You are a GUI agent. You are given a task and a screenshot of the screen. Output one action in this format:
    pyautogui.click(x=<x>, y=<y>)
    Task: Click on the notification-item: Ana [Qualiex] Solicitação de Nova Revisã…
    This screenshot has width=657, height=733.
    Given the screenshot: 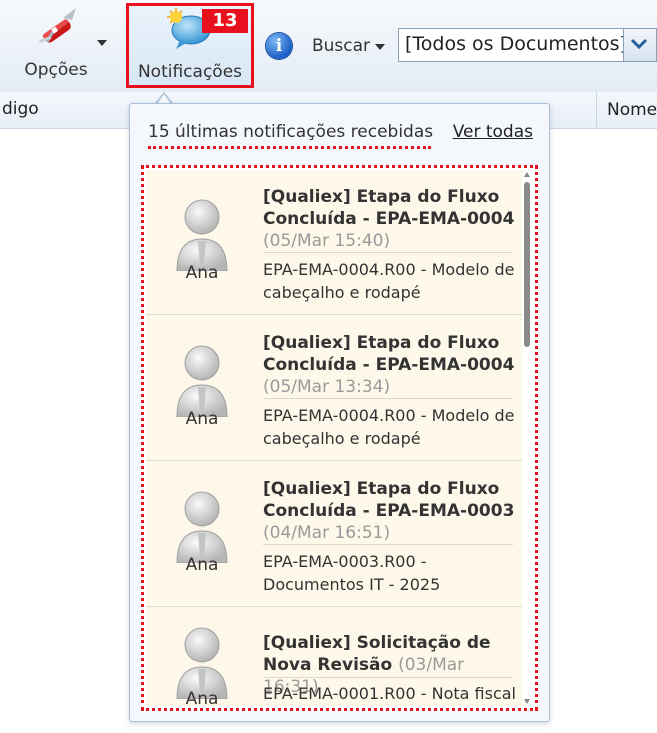 What is the action you would take?
    pyautogui.click(x=336, y=657)
    